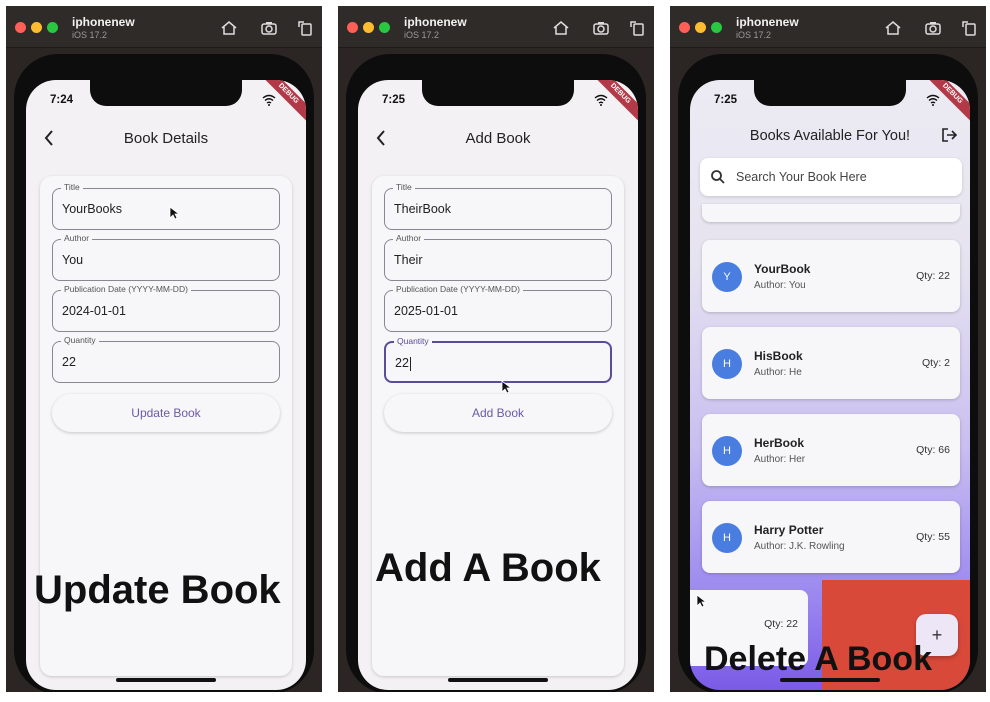  I want to click on field-value: TheirBook, so click(422, 209).